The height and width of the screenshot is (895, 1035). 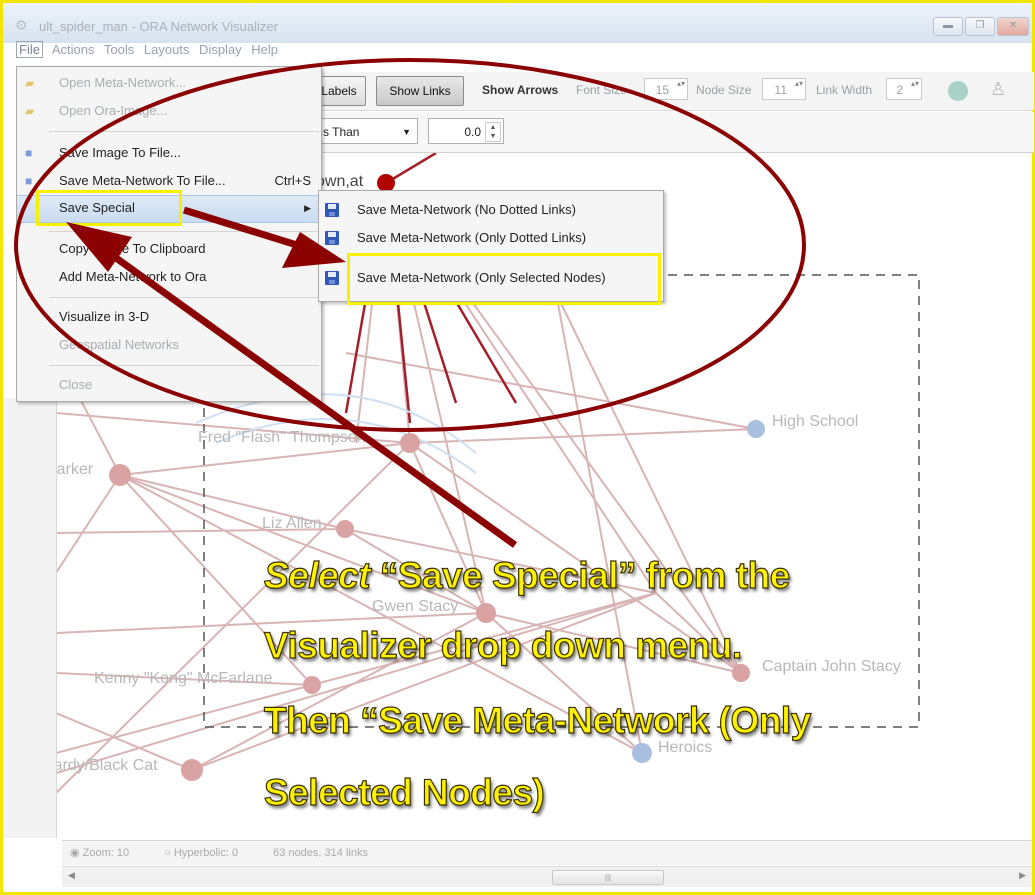 What do you see at coordinates (502, 645) in the screenshot?
I see `caption-line-2: Visualizer drop down menu.` at bounding box center [502, 645].